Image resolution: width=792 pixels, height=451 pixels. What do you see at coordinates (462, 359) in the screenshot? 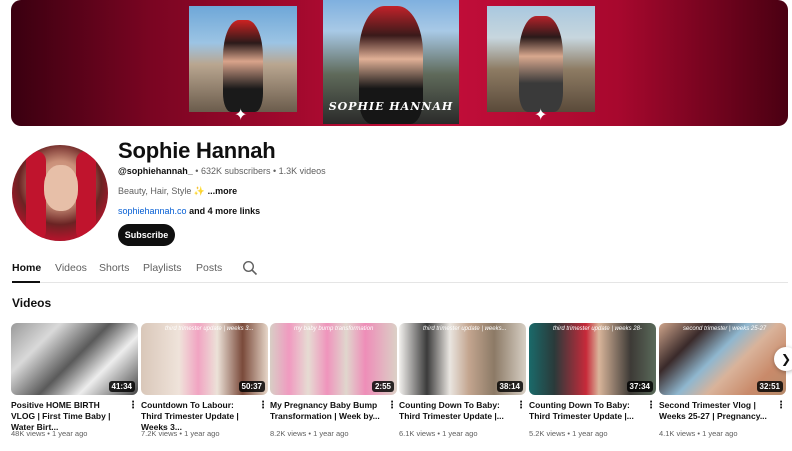
I see `video-thumbnail: third trimester update | weeks... 38:14` at bounding box center [462, 359].